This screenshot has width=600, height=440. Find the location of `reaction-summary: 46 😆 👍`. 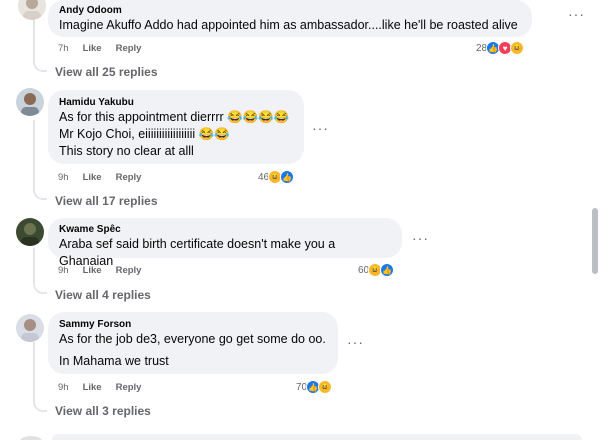

reaction-summary: 46 😆 👍 is located at coordinates (276, 177).